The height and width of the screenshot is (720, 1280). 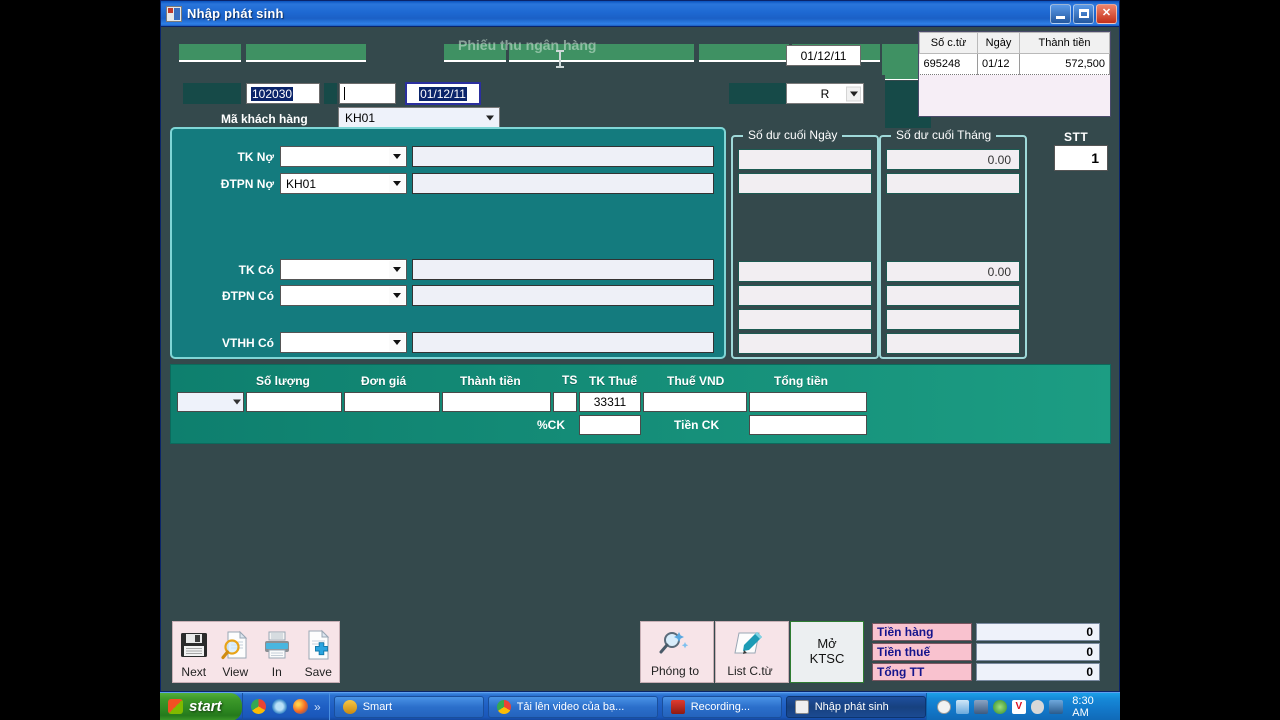 What do you see at coordinates (855, 706) in the screenshot?
I see `taskbar-item-nhap-phat-sinh: Nhập phát sinh` at bounding box center [855, 706].